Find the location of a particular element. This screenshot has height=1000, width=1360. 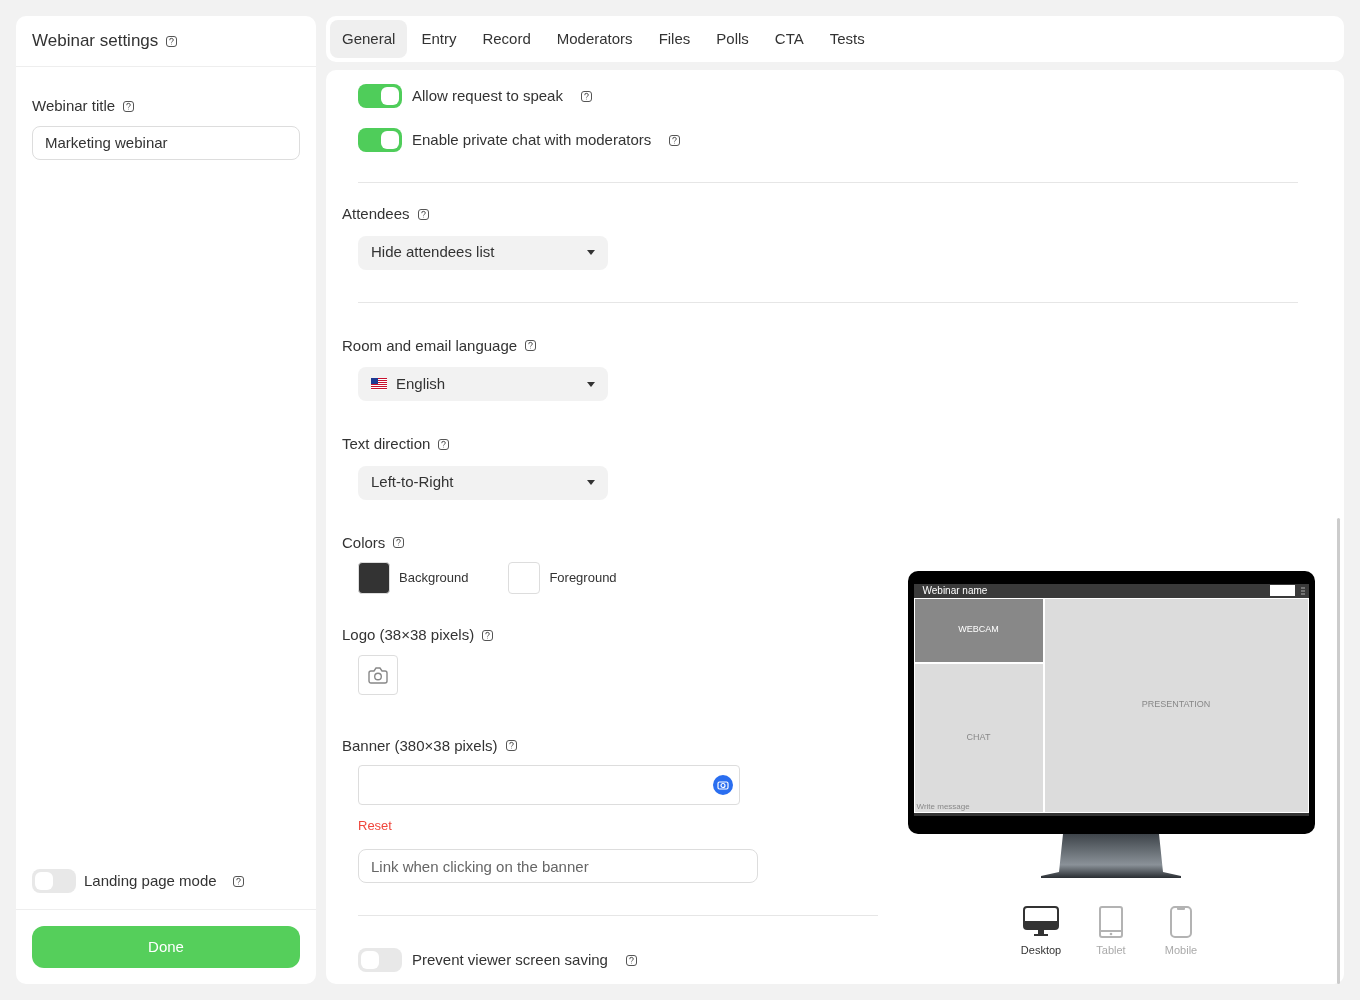

monitor-icon is located at coordinates (1041, 921).